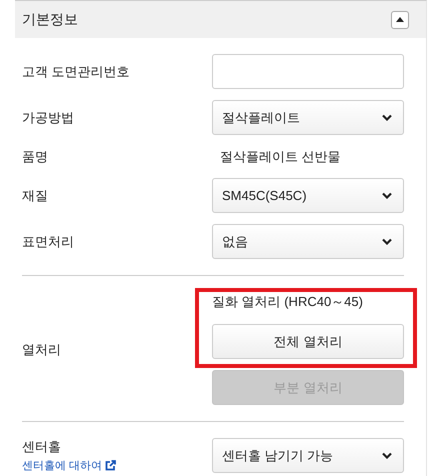 The width and height of the screenshot is (433, 476). Describe the element at coordinates (308, 341) in the screenshot. I see `action-button: 전체 열처리` at that location.